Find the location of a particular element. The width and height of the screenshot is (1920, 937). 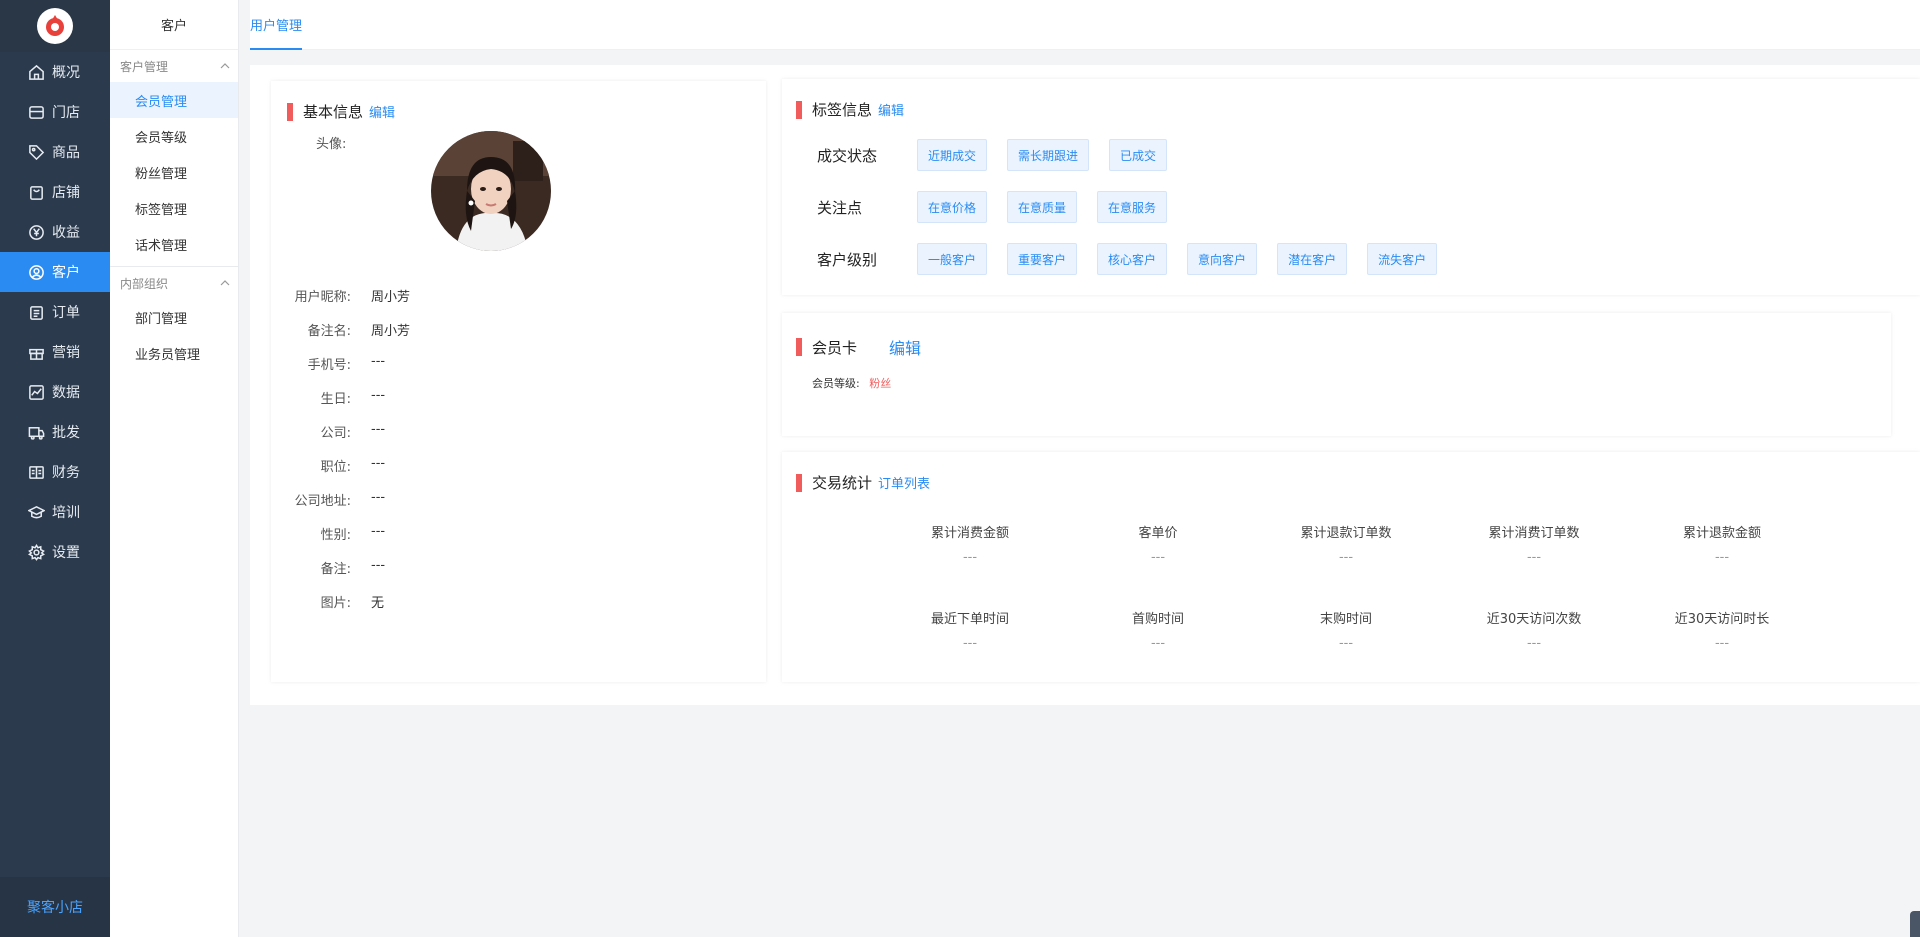

tab-user-management: 用户管理 is located at coordinates (276, 25).